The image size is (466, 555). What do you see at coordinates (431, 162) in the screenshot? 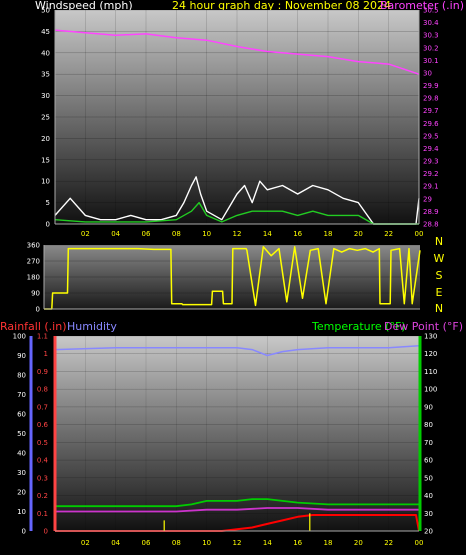
I see `barometer-y-tick: 29.3` at bounding box center [431, 162].